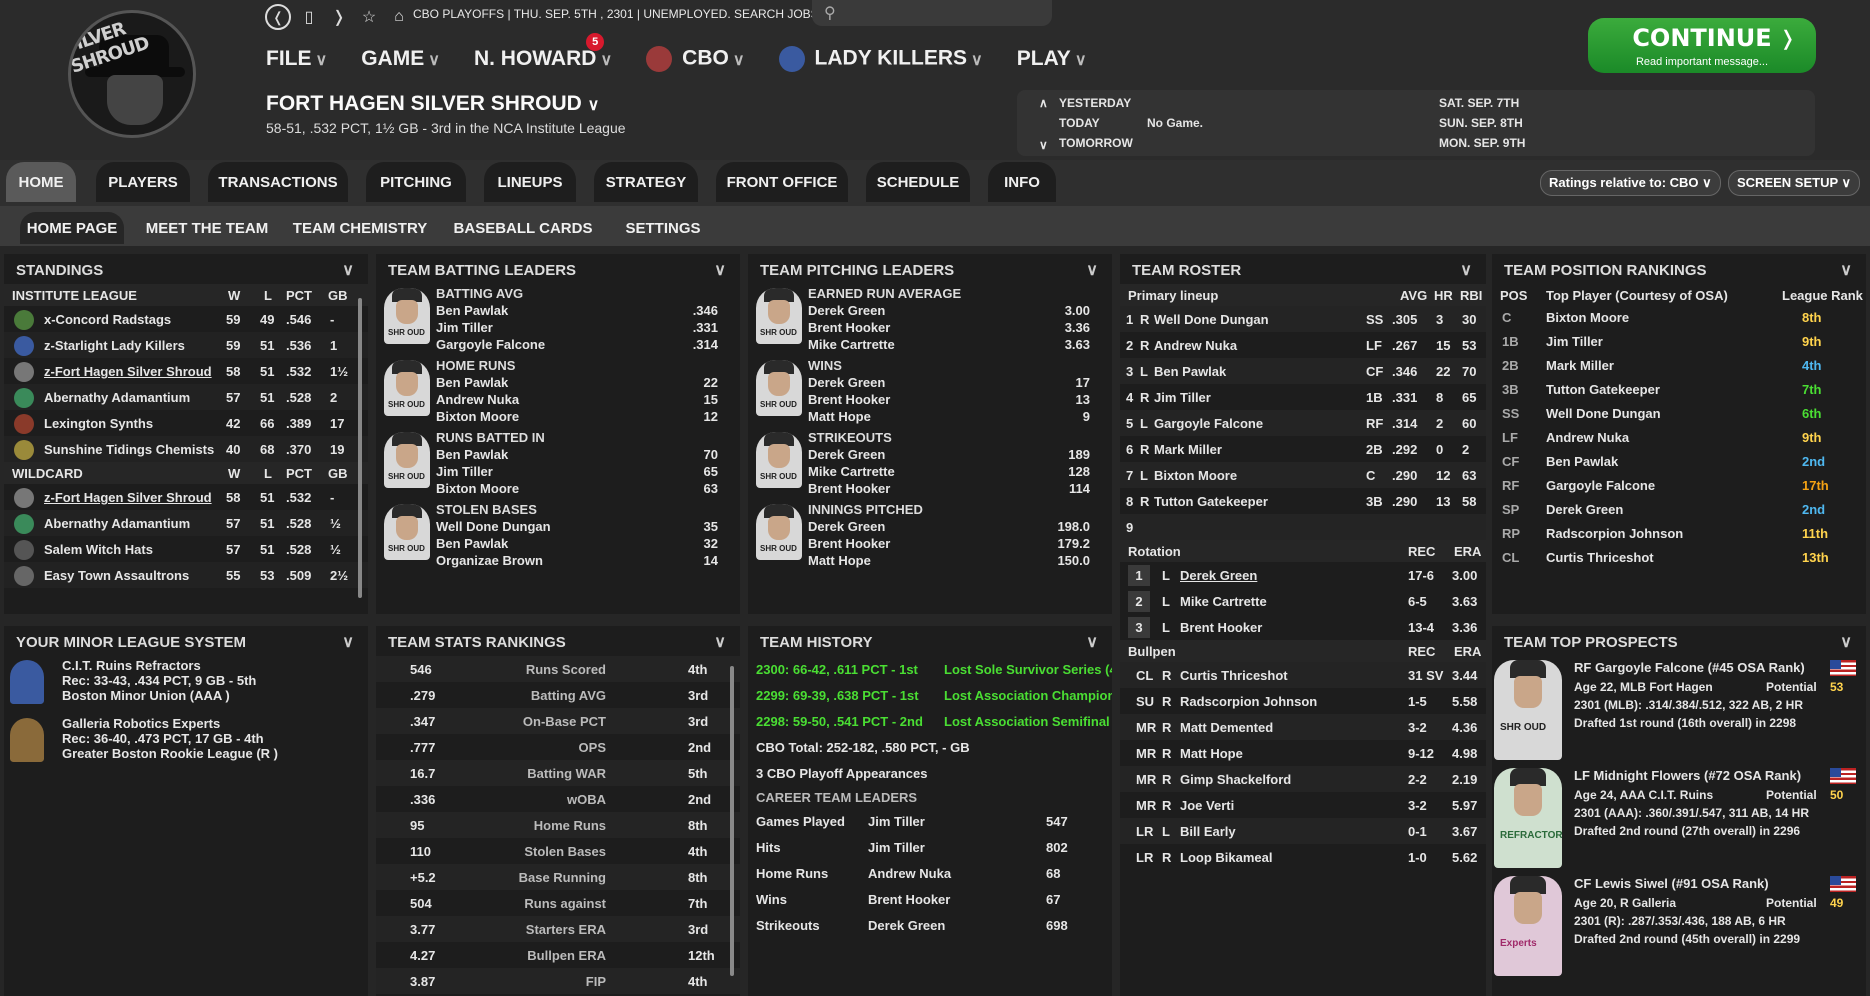 The height and width of the screenshot is (996, 1870). What do you see at coordinates (663, 228) in the screenshot?
I see `subtab-settings: SETTINGS` at bounding box center [663, 228].